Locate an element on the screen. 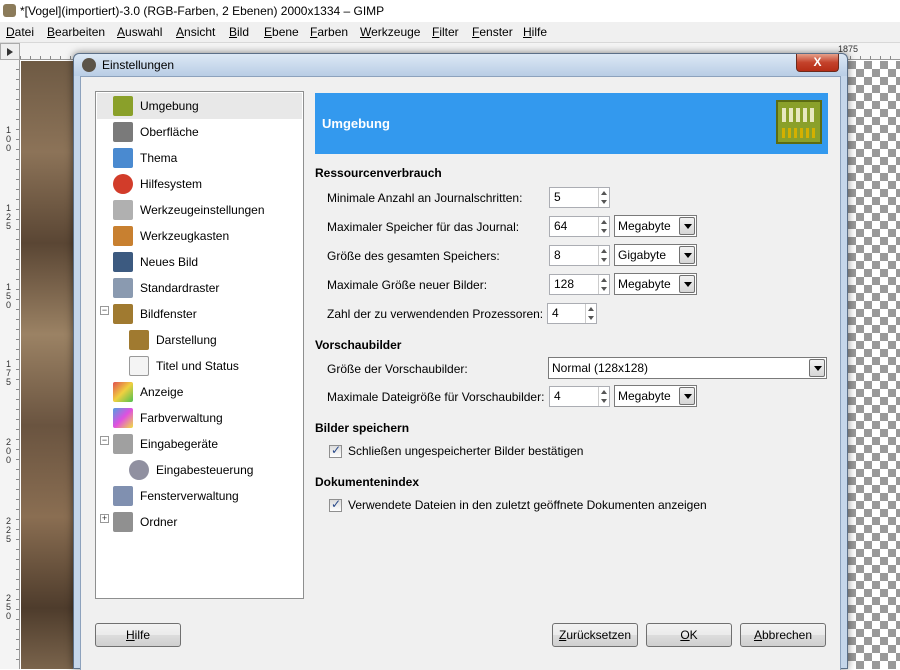 This screenshot has height=670, width=900. quick-mask-toggle is located at coordinates (10, 51).